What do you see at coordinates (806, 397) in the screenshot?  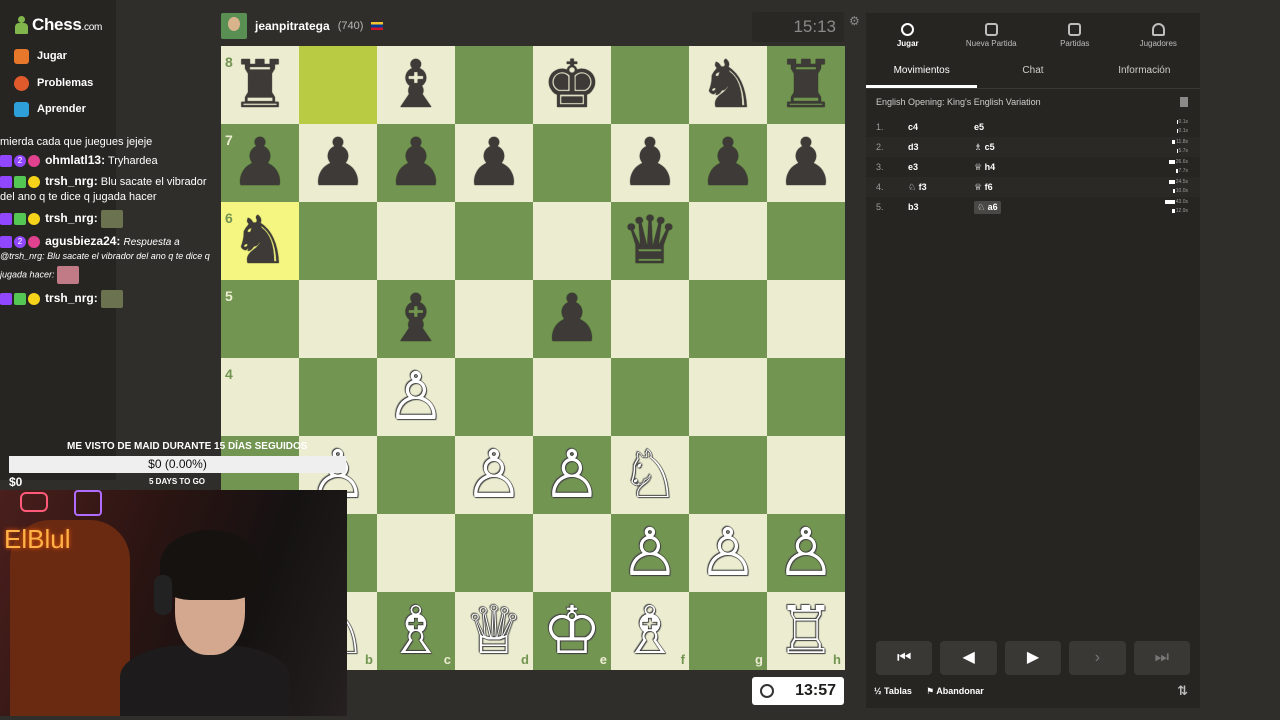 I see `square-h4` at bounding box center [806, 397].